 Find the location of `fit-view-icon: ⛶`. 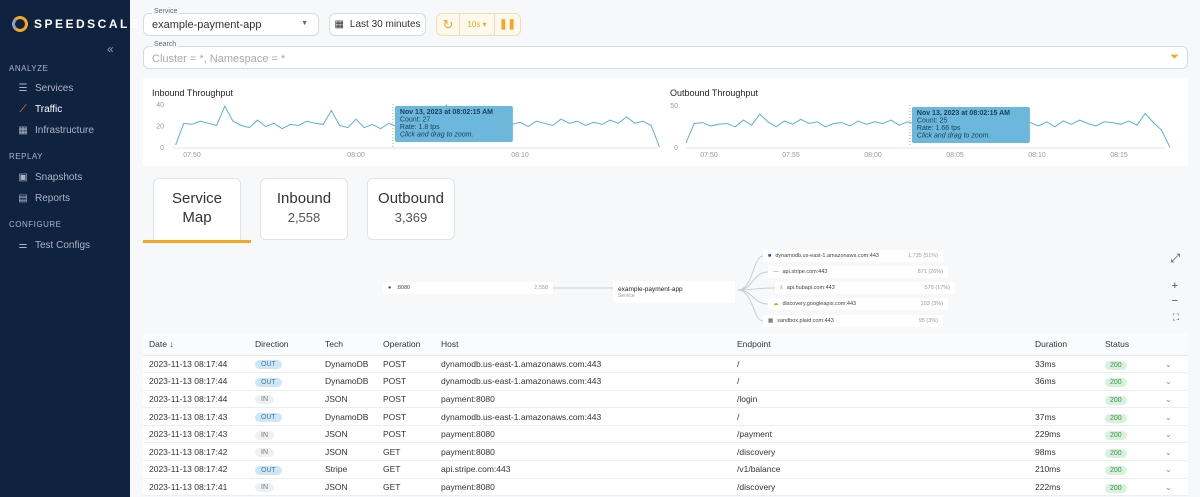

fit-view-icon: ⛶ is located at coordinates (1176, 317).